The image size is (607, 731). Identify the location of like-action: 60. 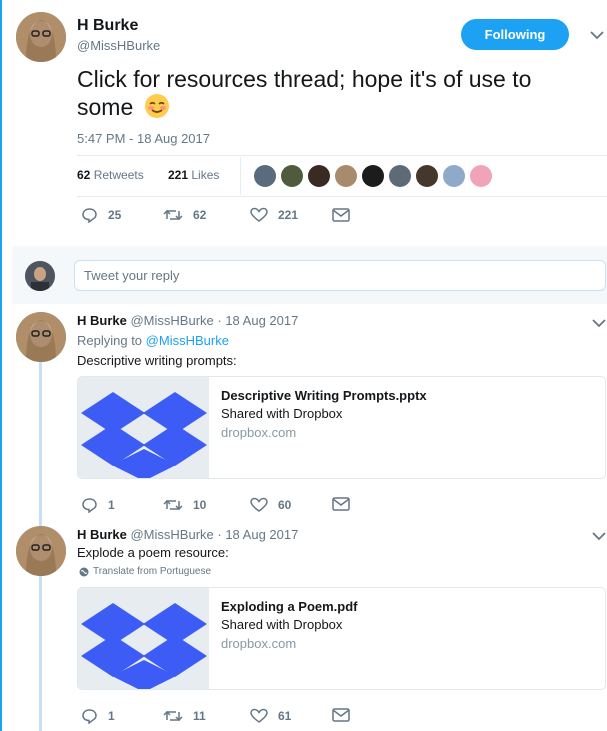
(270, 505).